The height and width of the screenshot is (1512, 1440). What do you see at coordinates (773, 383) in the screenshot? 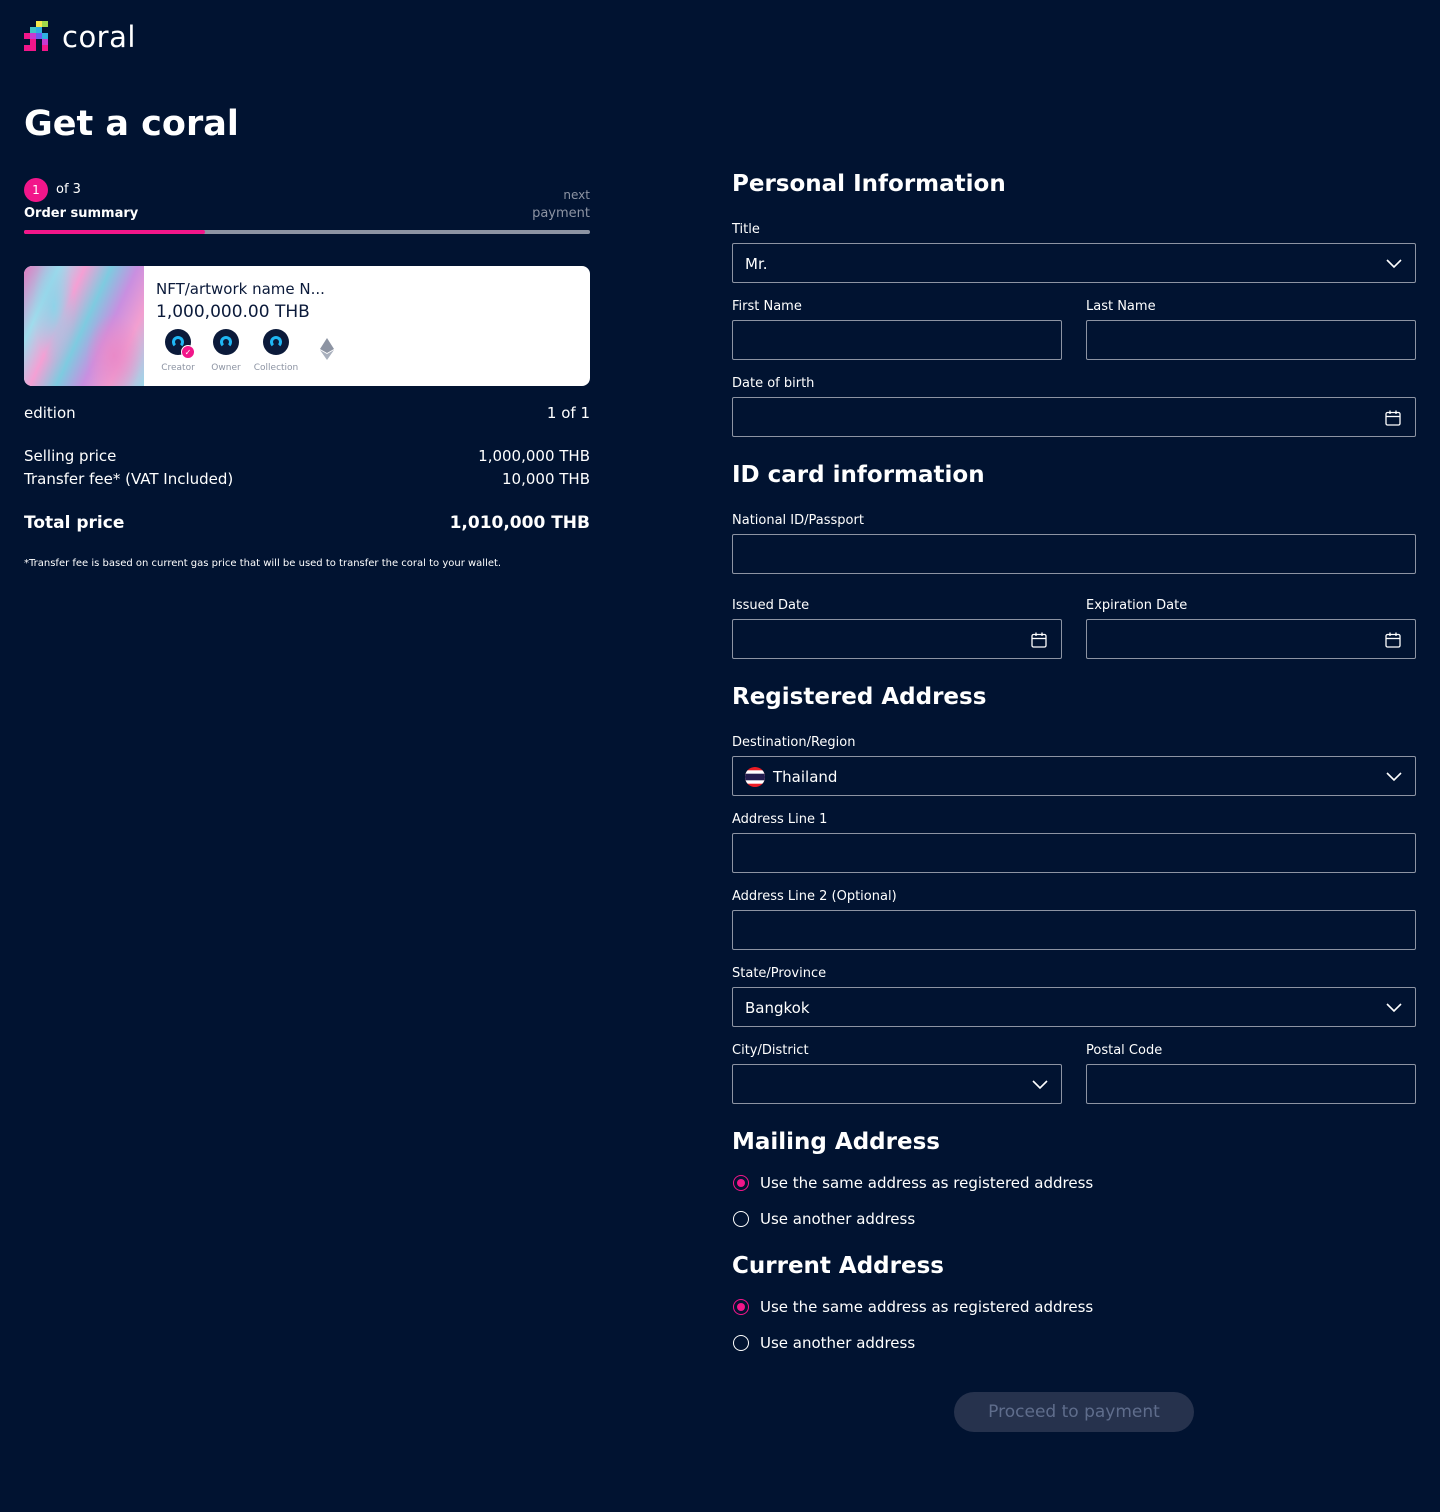
I see `dob-label: Date of birth` at bounding box center [773, 383].